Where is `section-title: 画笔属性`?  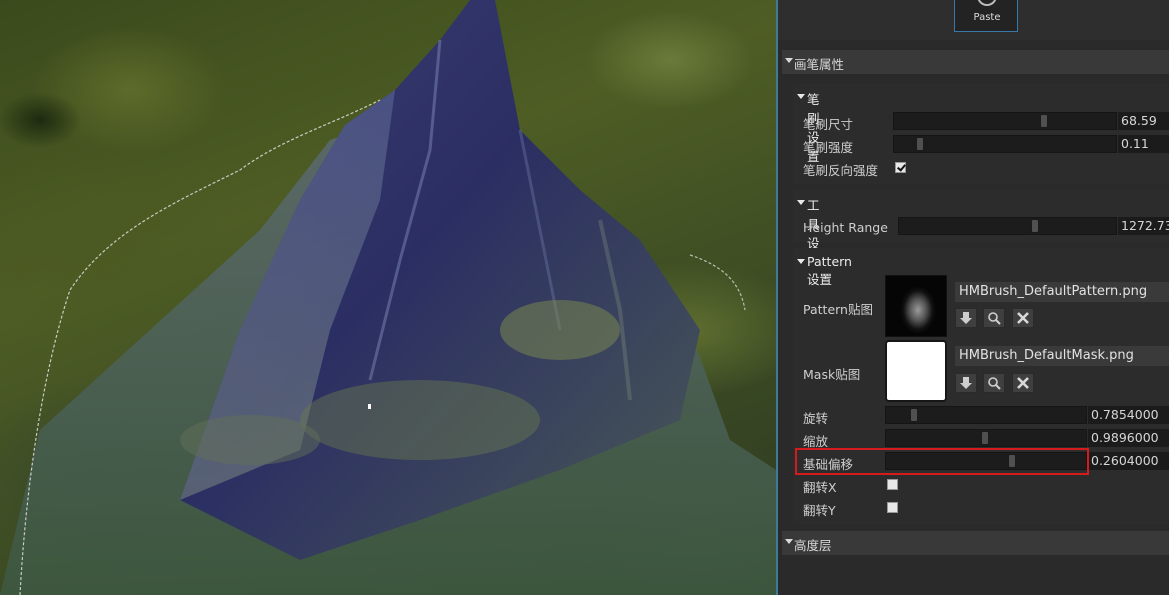 section-title: 画笔属性 is located at coordinates (819, 64).